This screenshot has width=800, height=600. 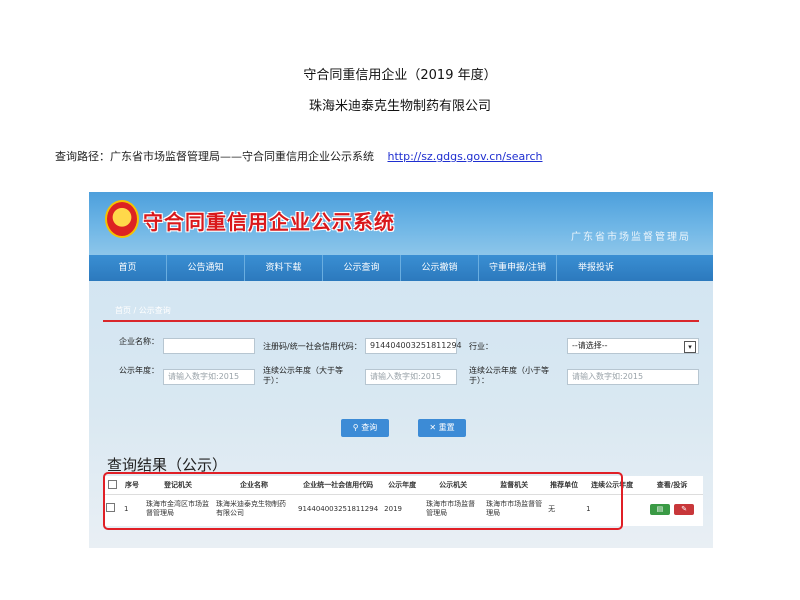 I want to click on bureau-name: 广东省市场监督管理局, so click(x=631, y=237).